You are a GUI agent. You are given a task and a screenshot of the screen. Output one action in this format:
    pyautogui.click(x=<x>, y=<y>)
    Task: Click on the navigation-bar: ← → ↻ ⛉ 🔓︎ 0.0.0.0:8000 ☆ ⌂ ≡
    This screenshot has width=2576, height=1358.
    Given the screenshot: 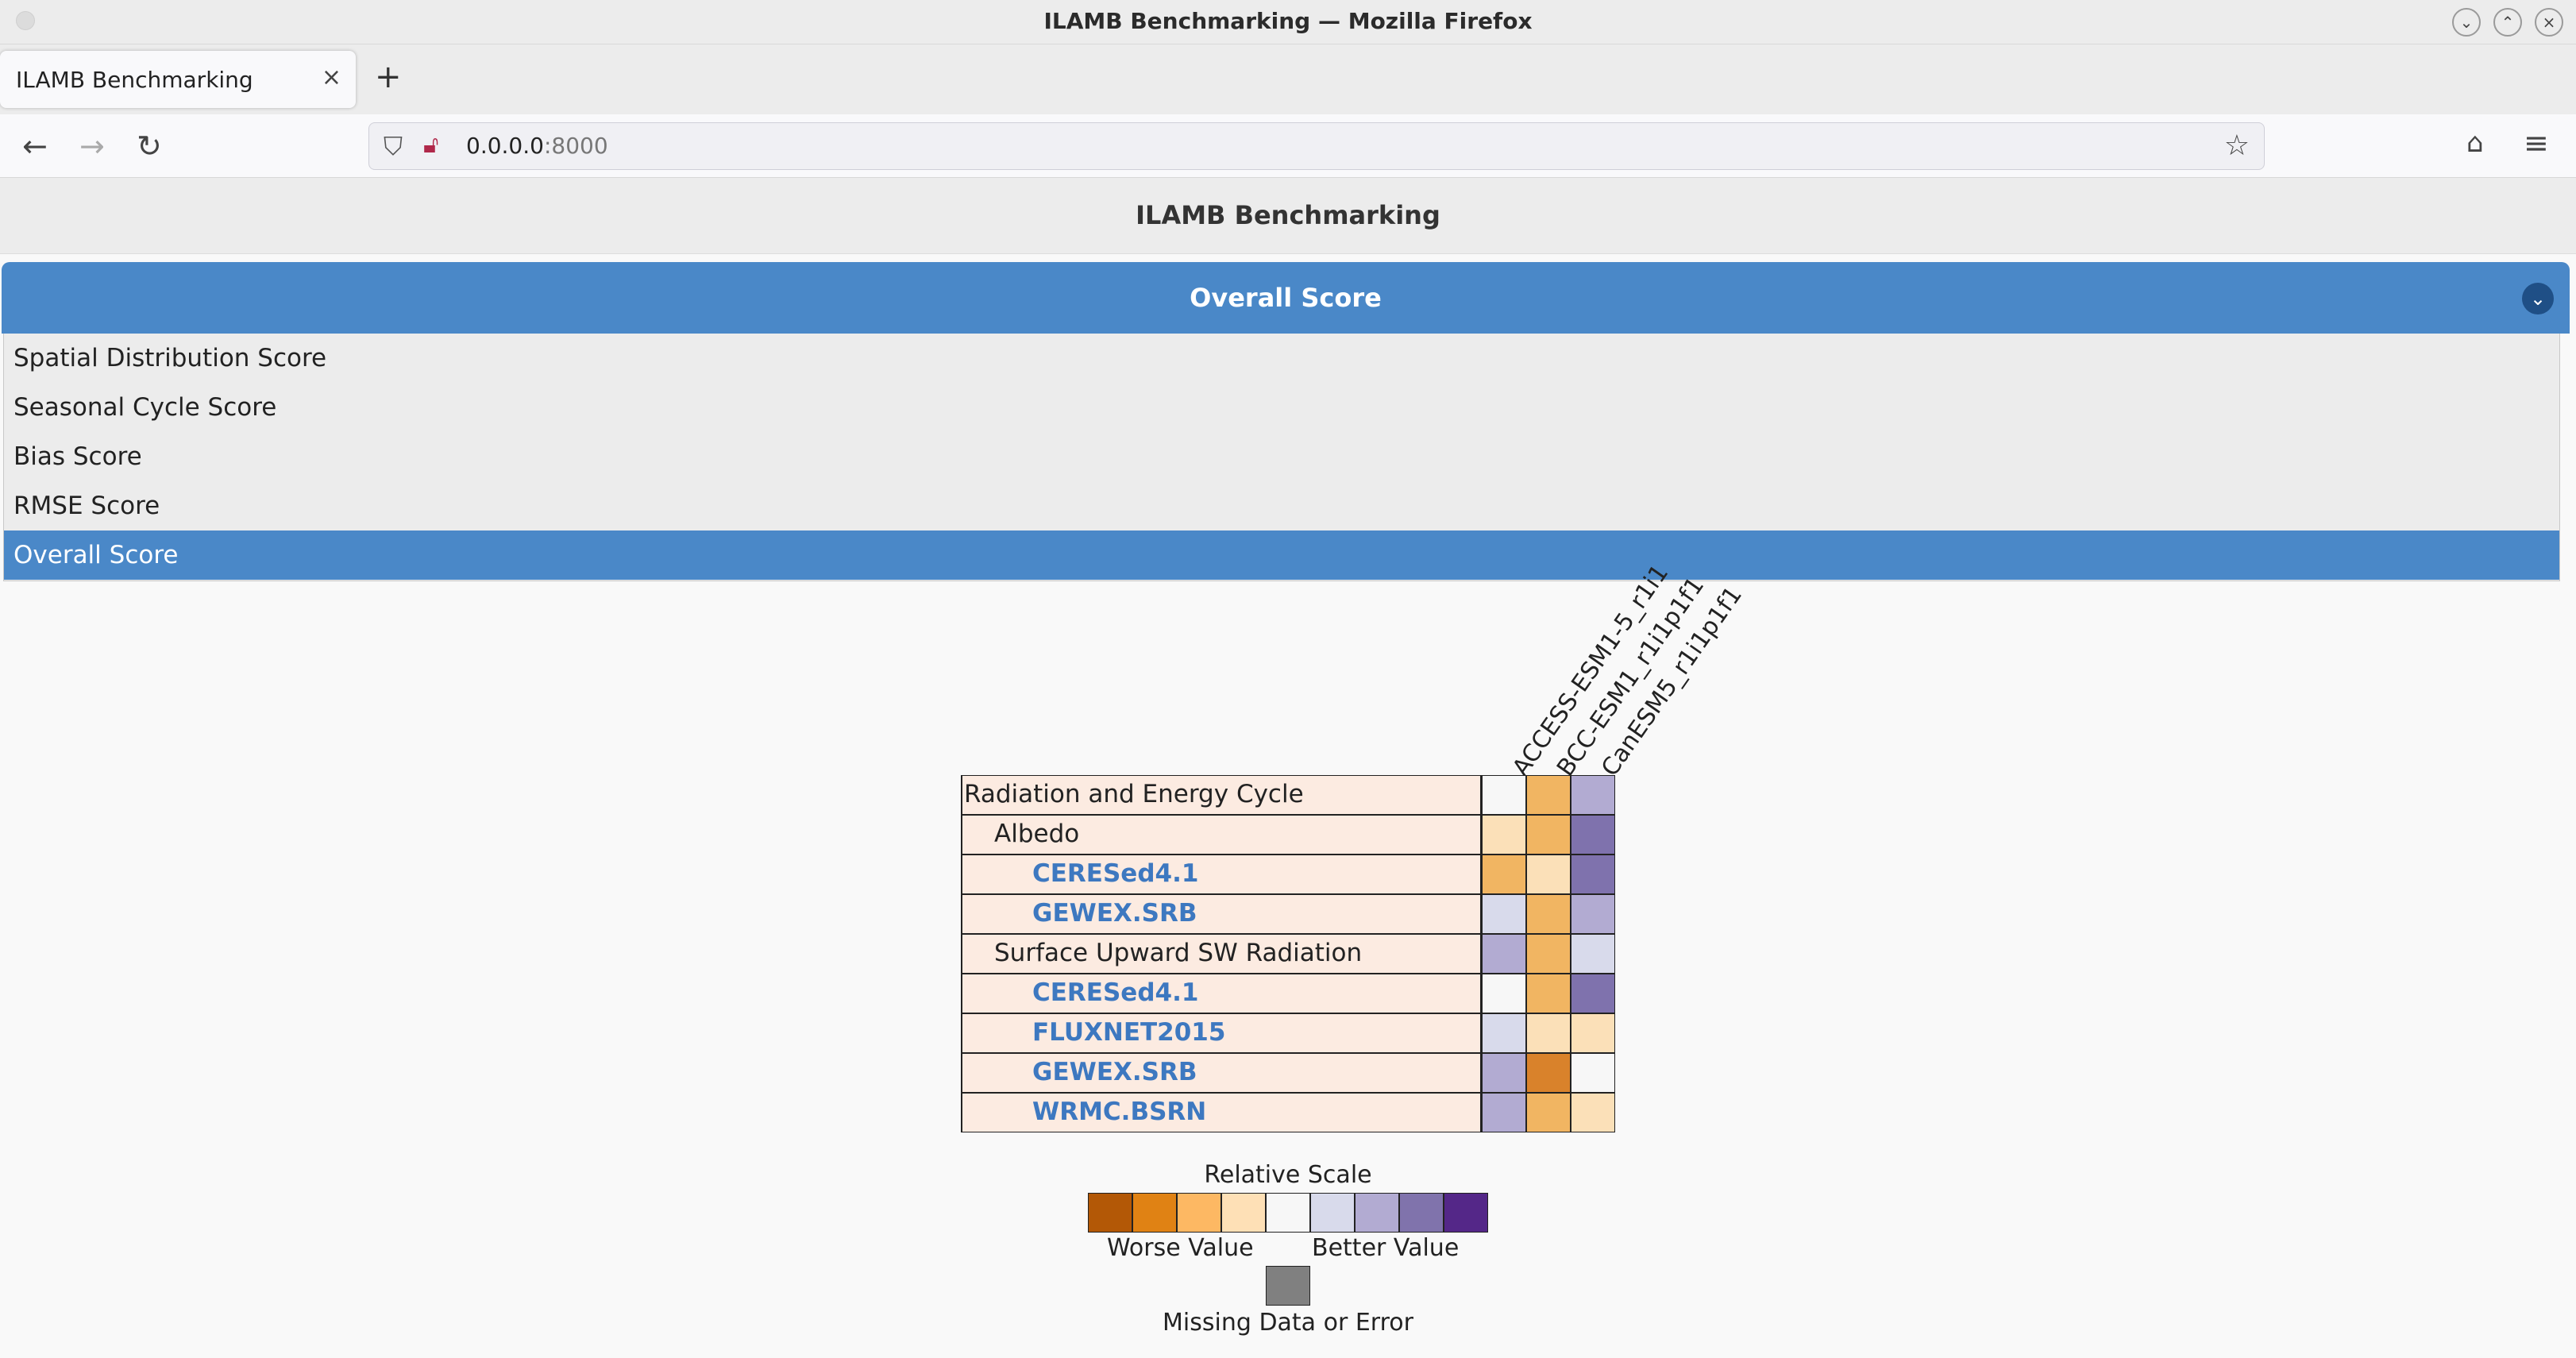 What is the action you would take?
    pyautogui.click(x=1288, y=146)
    